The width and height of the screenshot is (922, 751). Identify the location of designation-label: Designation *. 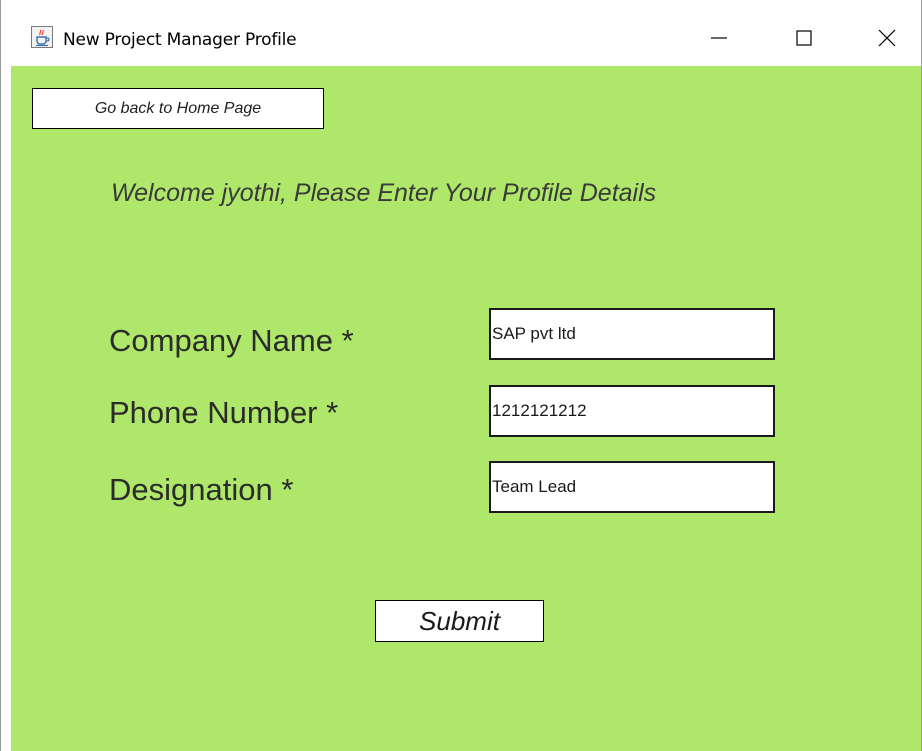
(201, 489).